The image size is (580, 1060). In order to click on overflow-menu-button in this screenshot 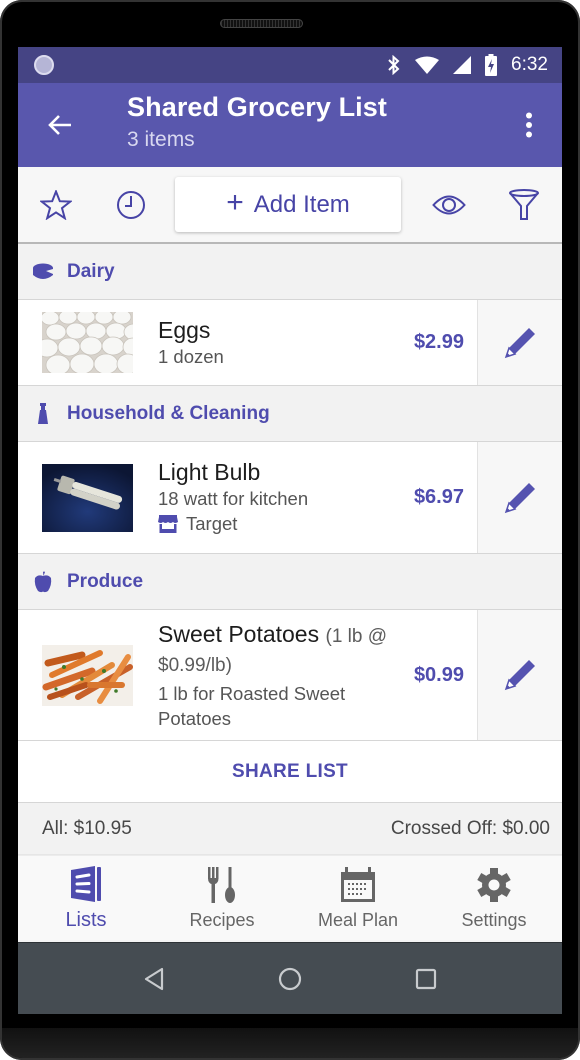, I will do `click(529, 125)`.